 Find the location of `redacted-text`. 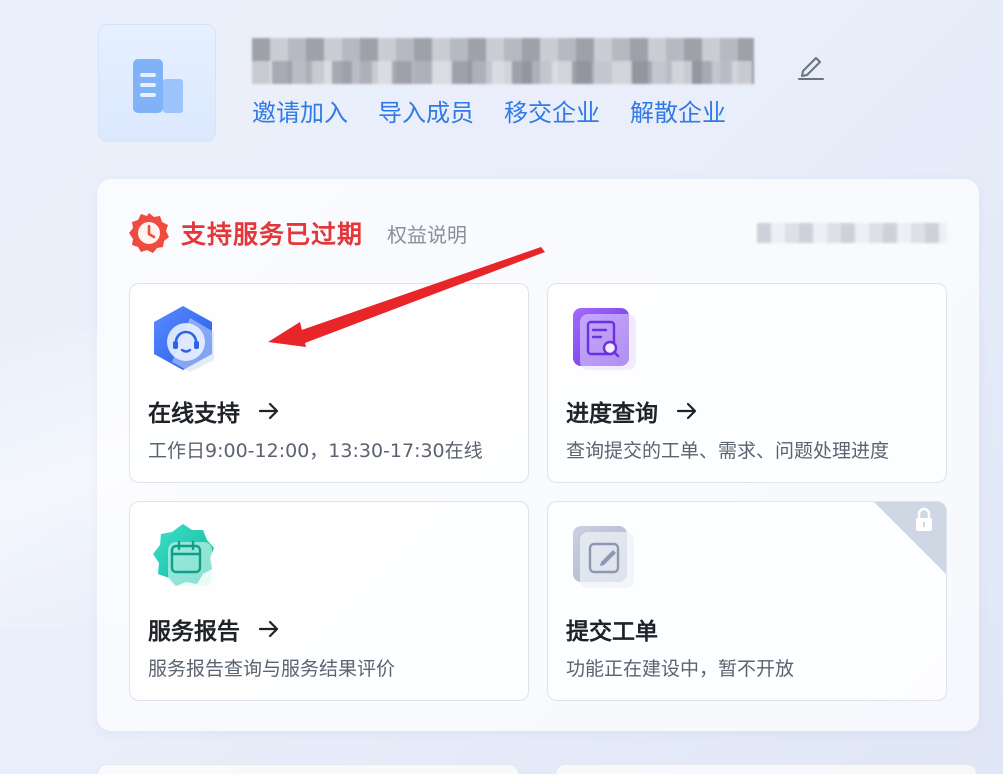

redacted-text is located at coordinates (852, 233).